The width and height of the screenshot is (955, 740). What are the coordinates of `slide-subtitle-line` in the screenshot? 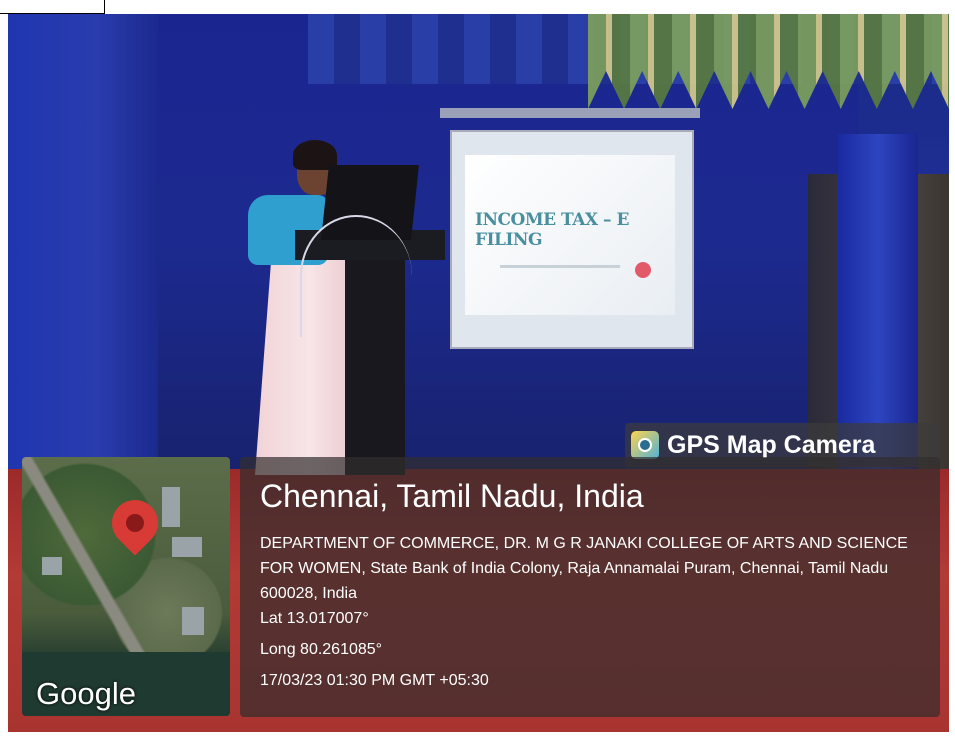 It's located at (560, 266).